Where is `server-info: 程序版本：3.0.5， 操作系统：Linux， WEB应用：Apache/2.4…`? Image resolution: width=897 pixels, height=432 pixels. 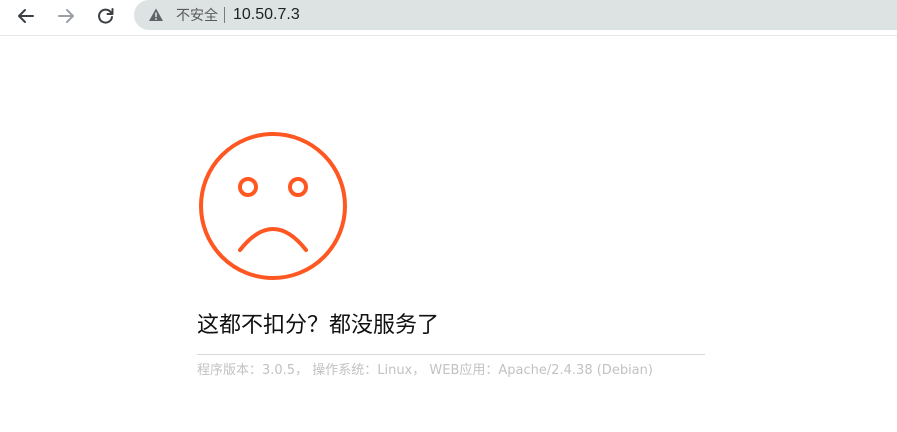
server-info: 程序版本：3.0.5， 操作系统：Linux， WEB应用：Apache/2.4… is located at coordinates (451, 368).